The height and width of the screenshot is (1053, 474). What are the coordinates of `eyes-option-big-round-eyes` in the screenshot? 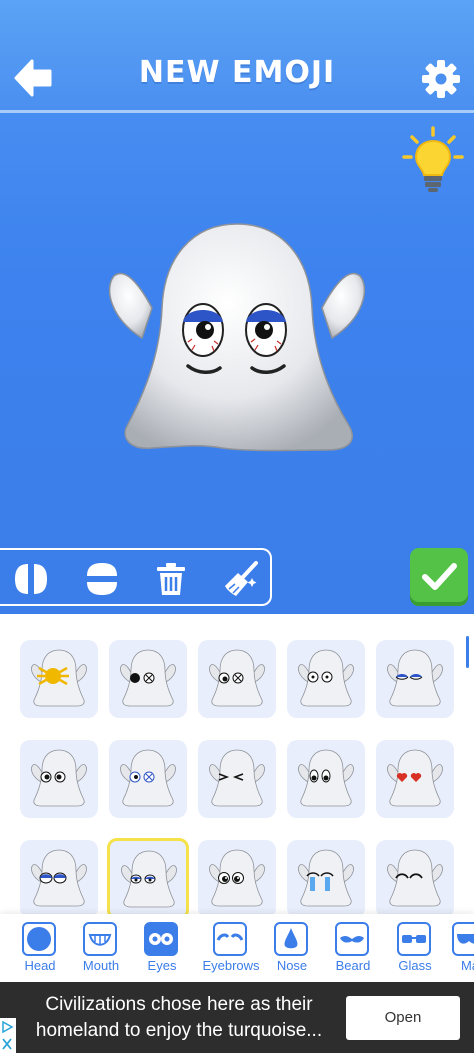 It's located at (326, 779).